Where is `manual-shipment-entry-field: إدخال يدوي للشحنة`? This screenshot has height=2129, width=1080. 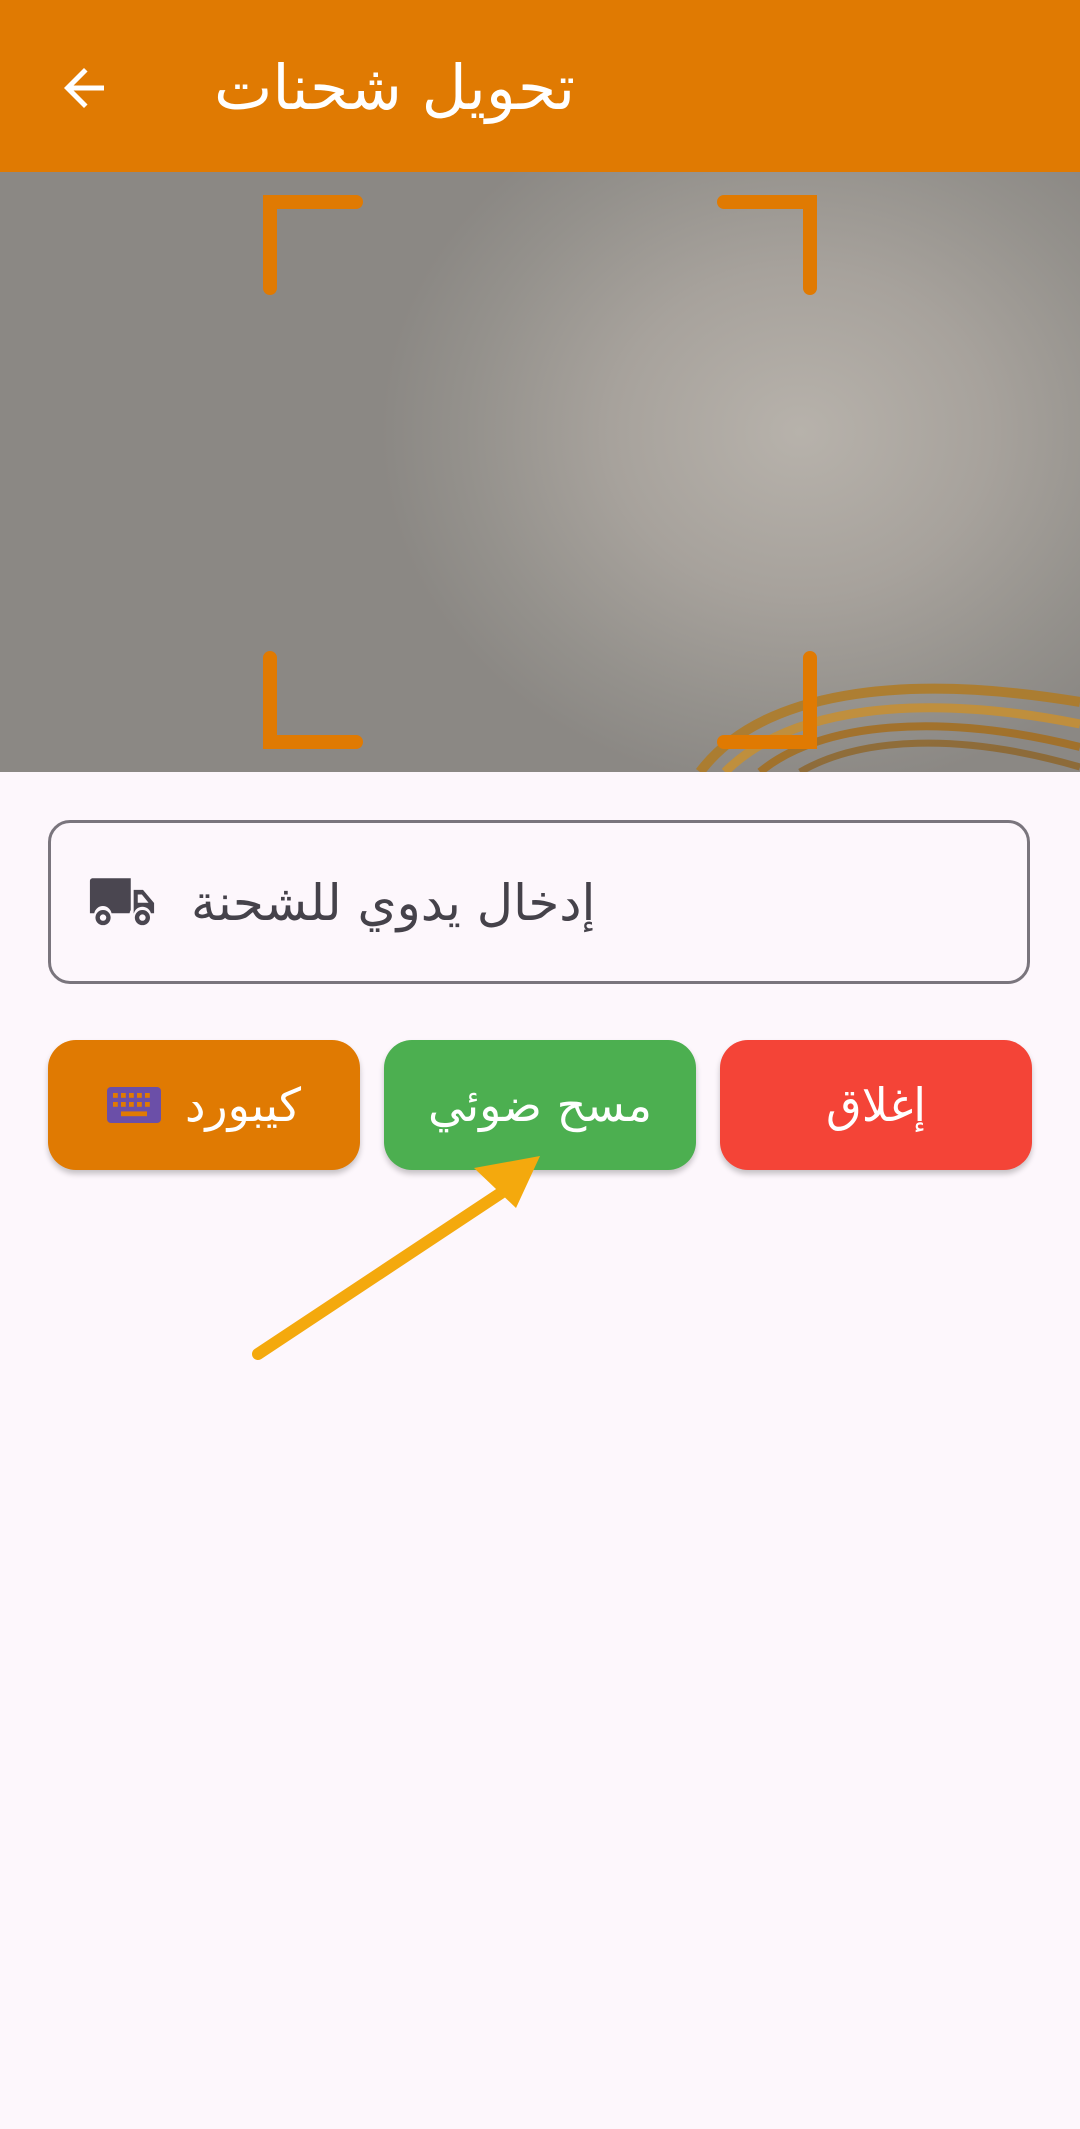 manual-shipment-entry-field: إدخال يدوي للشحنة is located at coordinates (539, 902).